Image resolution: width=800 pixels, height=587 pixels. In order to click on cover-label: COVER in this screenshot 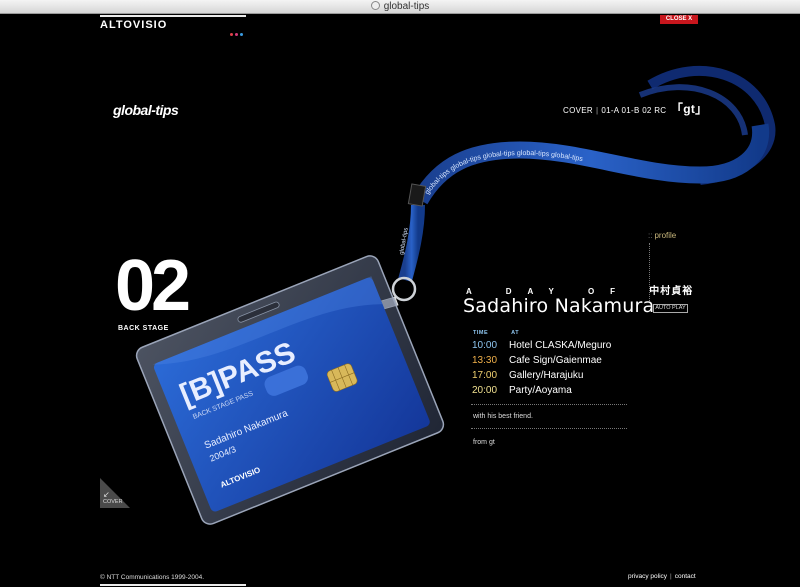, I will do `click(113, 502)`.